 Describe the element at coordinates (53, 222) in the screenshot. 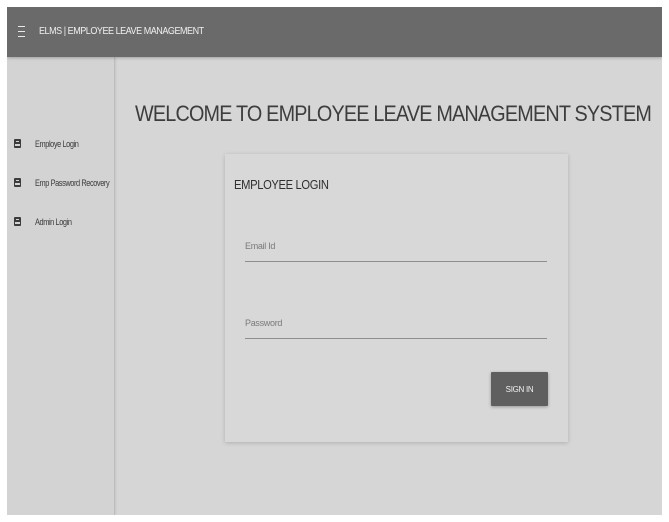

I see `sidebar-item-label: Admin Login` at that location.